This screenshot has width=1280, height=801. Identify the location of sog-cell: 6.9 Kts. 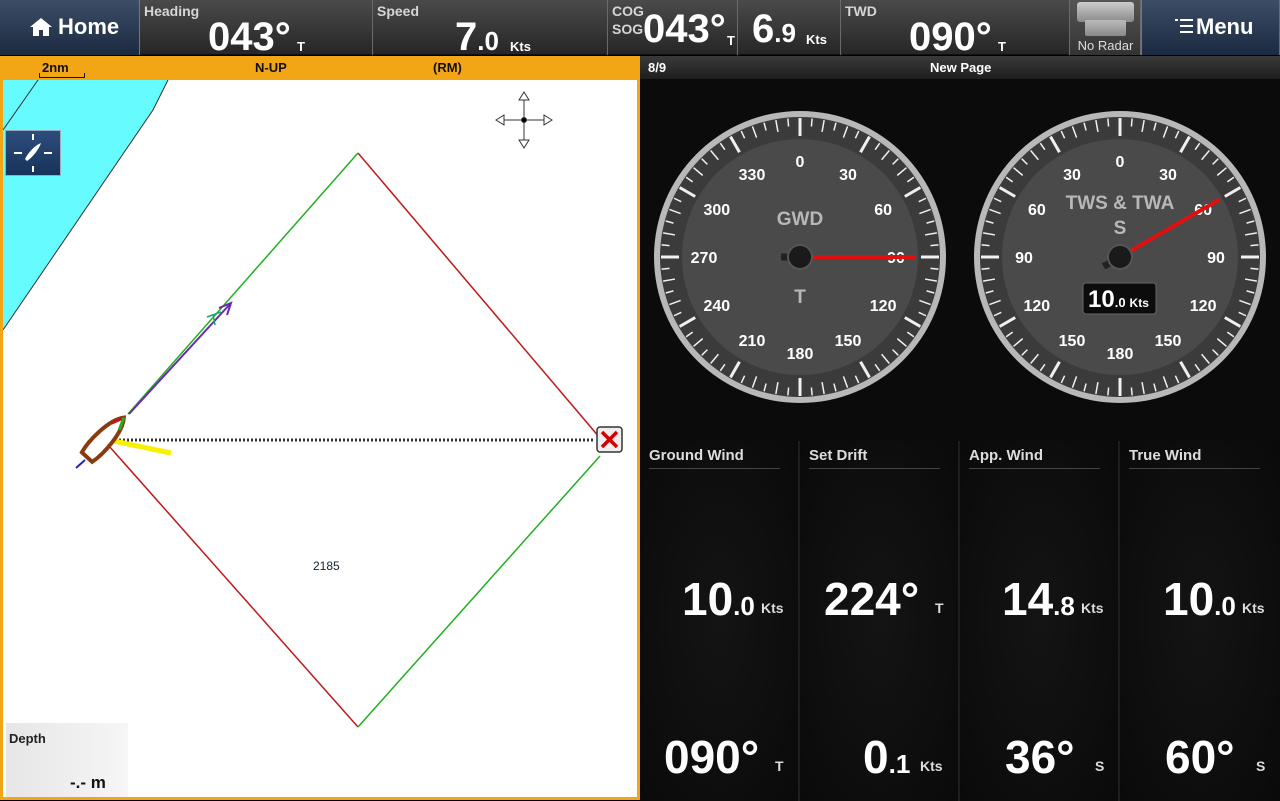
(789, 27).